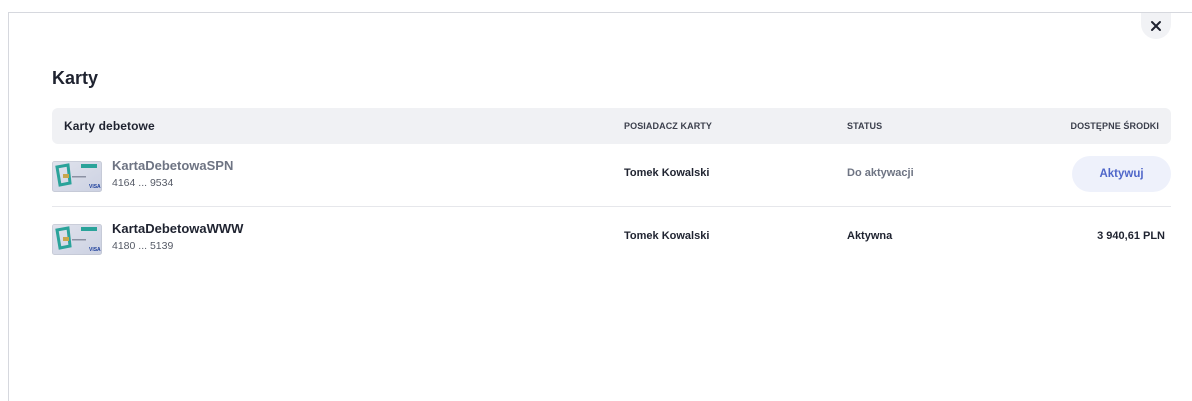 The image size is (1192, 401). Describe the element at coordinates (177, 228) in the screenshot. I see `card-name: KartaDebetowaWWW` at that location.